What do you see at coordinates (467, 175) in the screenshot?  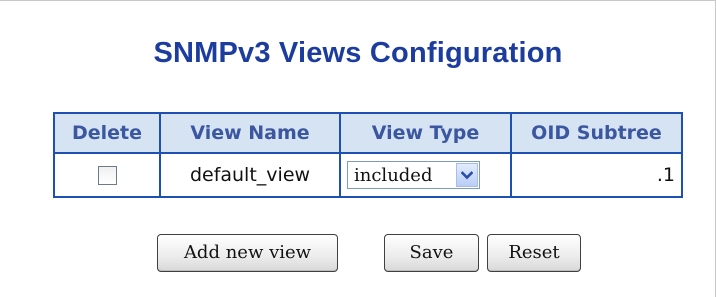 I see `chevron-down-icon` at bounding box center [467, 175].